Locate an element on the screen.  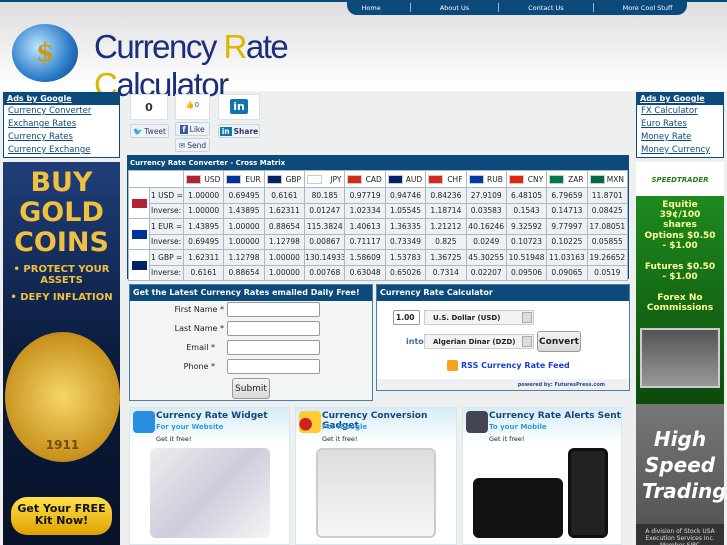
like-button: f Like is located at coordinates (192, 129).